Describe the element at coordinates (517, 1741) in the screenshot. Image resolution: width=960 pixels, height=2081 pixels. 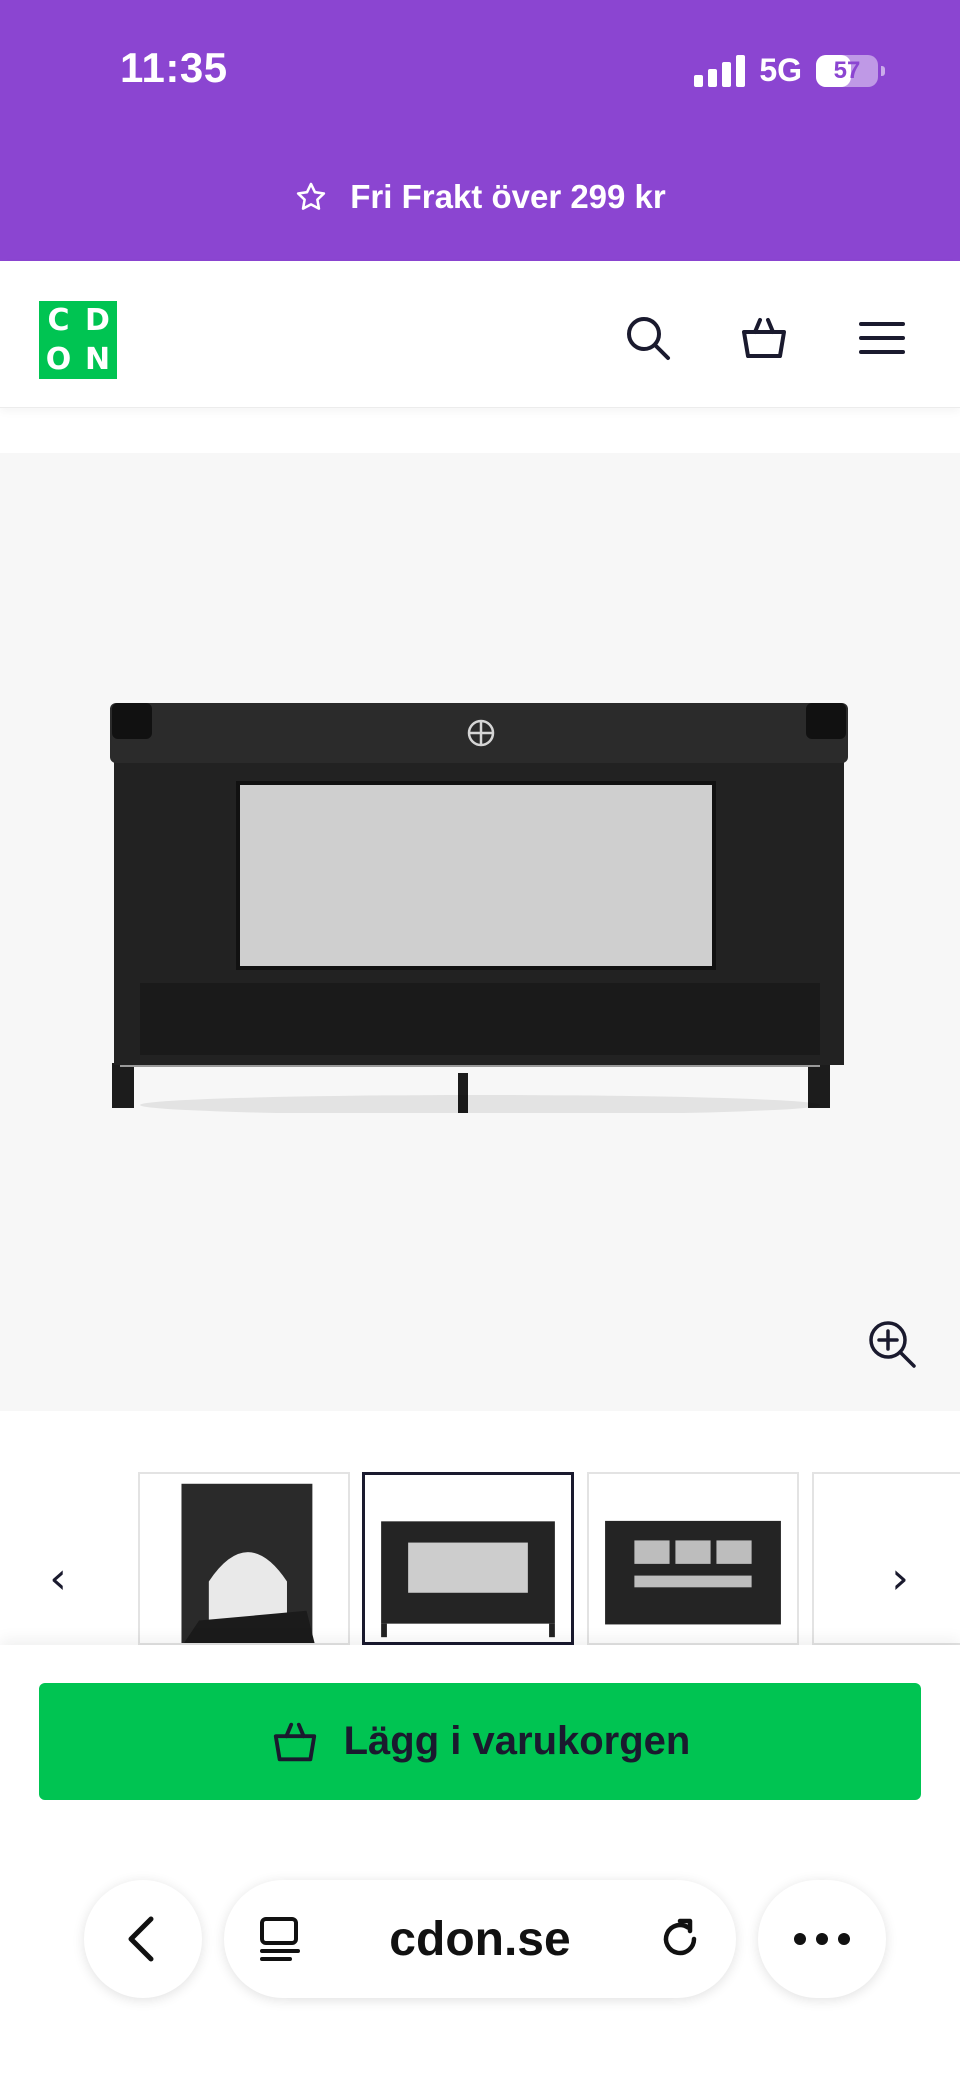
I see `add-to-cart-label: Lägg i varukorgen` at that location.